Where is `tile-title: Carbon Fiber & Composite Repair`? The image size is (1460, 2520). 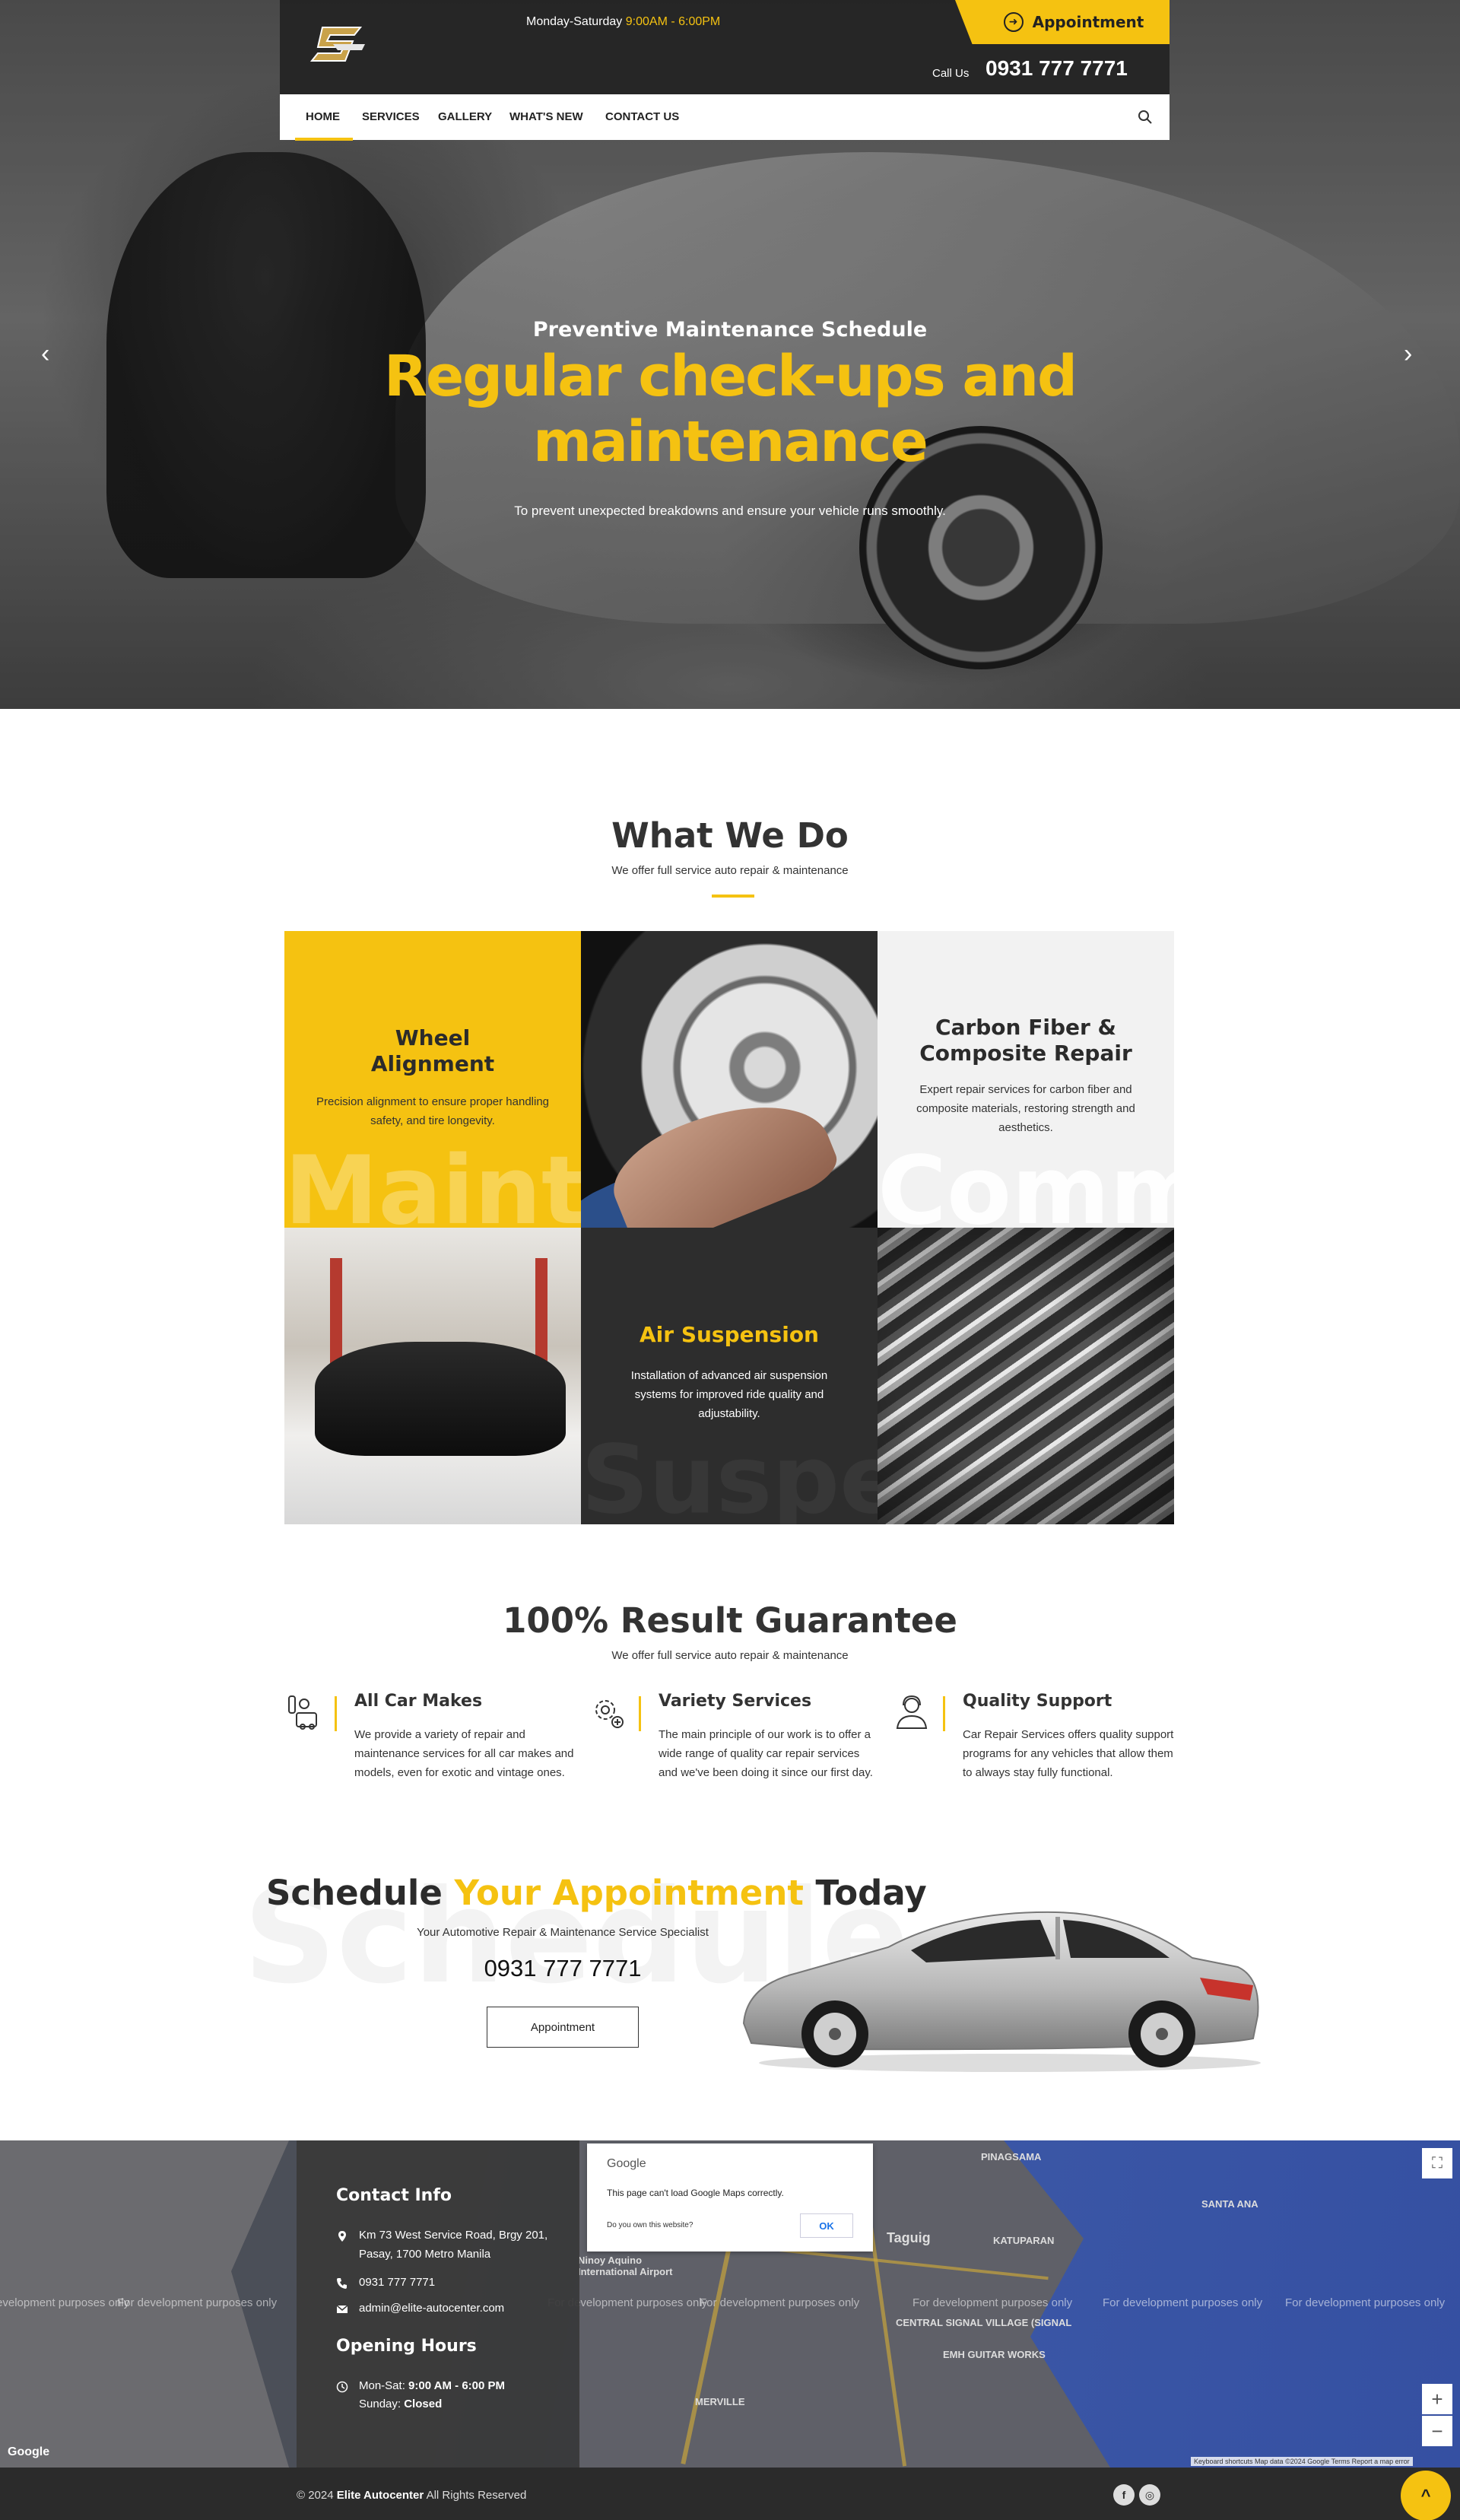 tile-title: Carbon Fiber & Composite Repair is located at coordinates (1025, 1040).